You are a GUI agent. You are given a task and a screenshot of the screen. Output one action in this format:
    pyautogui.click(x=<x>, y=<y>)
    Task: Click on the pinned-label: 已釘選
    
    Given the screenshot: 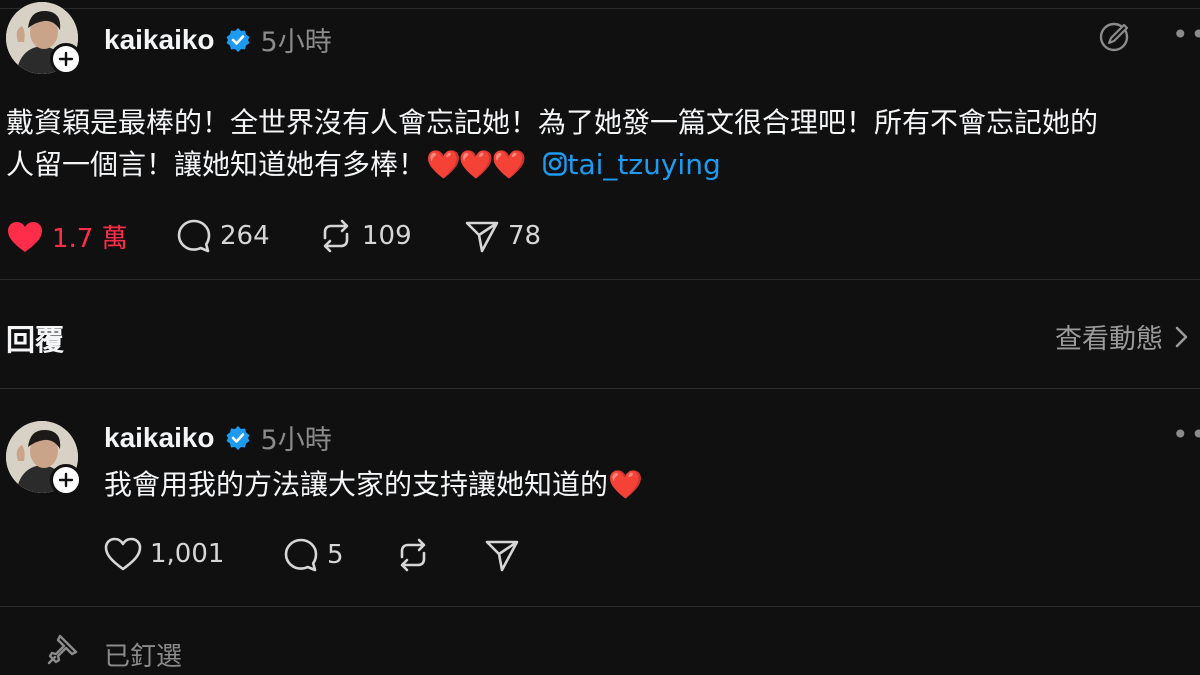 What is the action you would take?
    pyautogui.click(x=143, y=657)
    